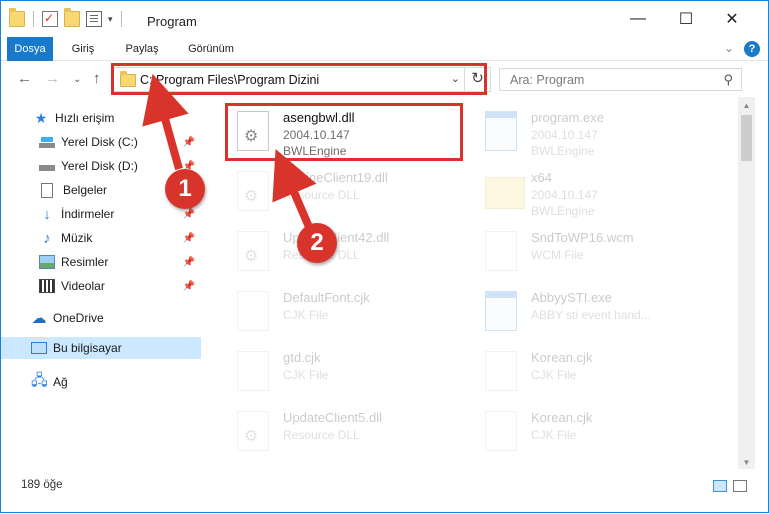 The image size is (769, 514). Describe the element at coordinates (33, 19) in the screenshot. I see `divider` at that location.